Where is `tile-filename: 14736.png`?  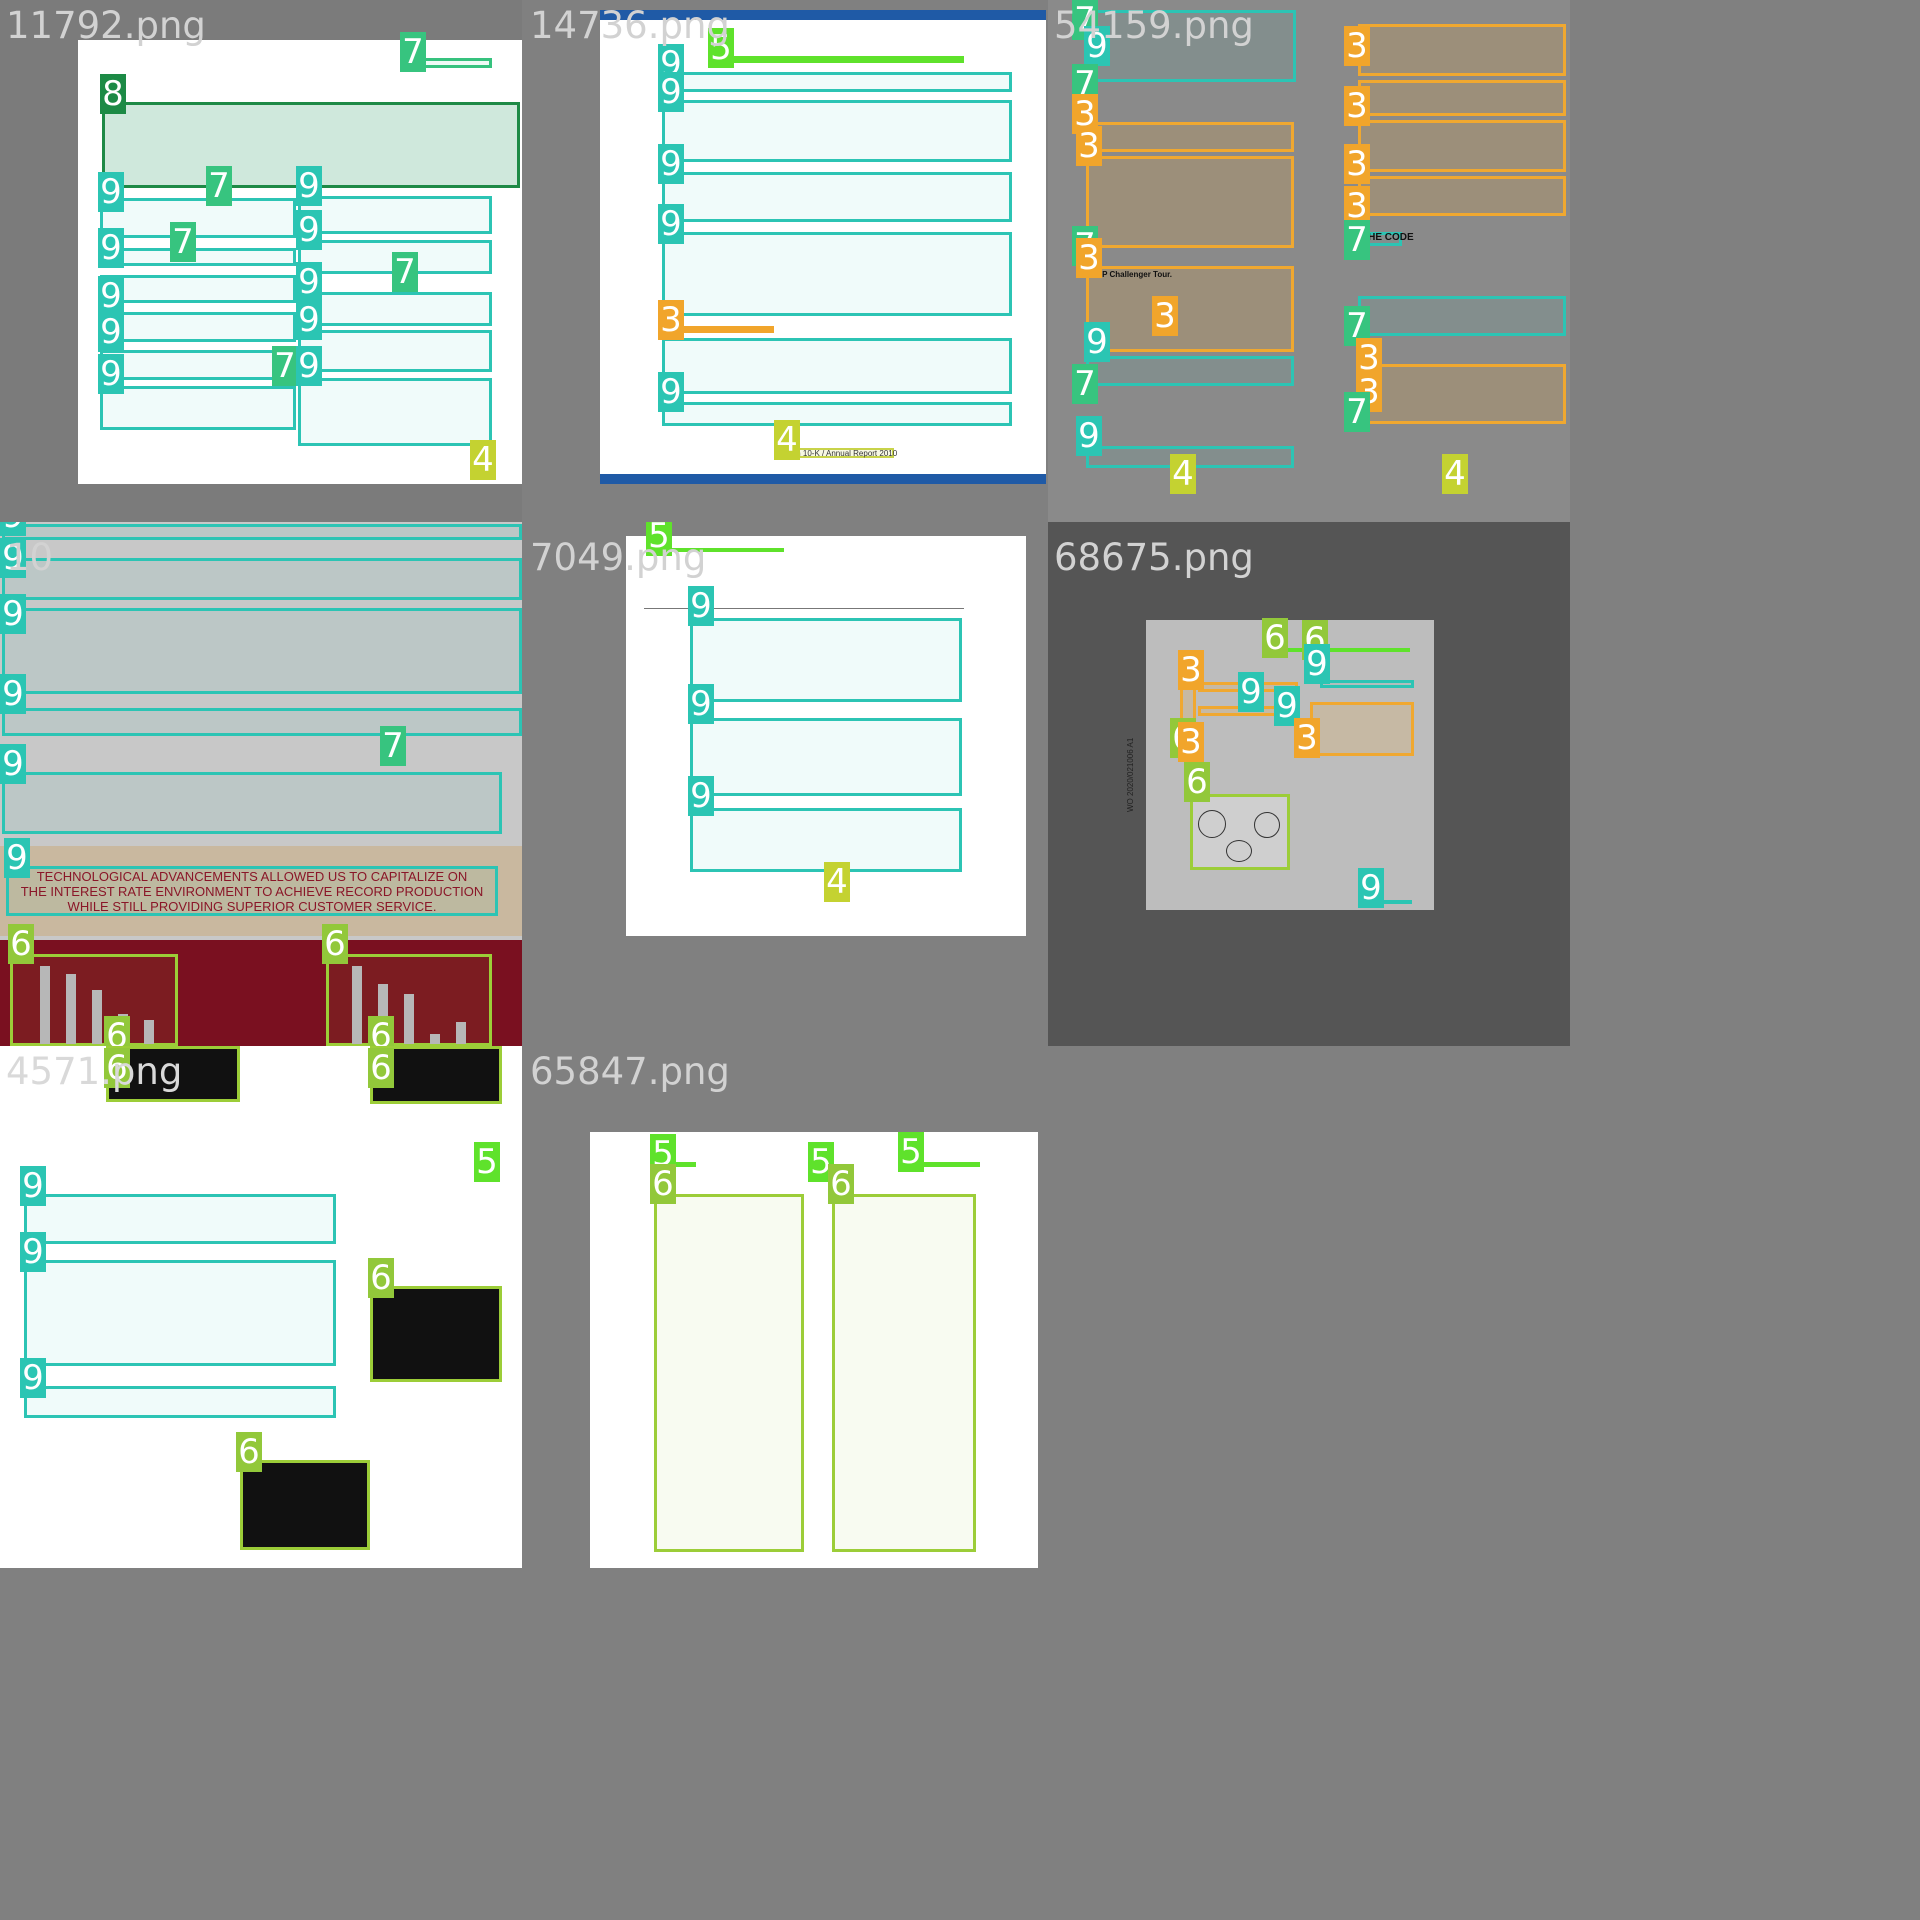 tile-filename: 14736.png is located at coordinates (630, 25).